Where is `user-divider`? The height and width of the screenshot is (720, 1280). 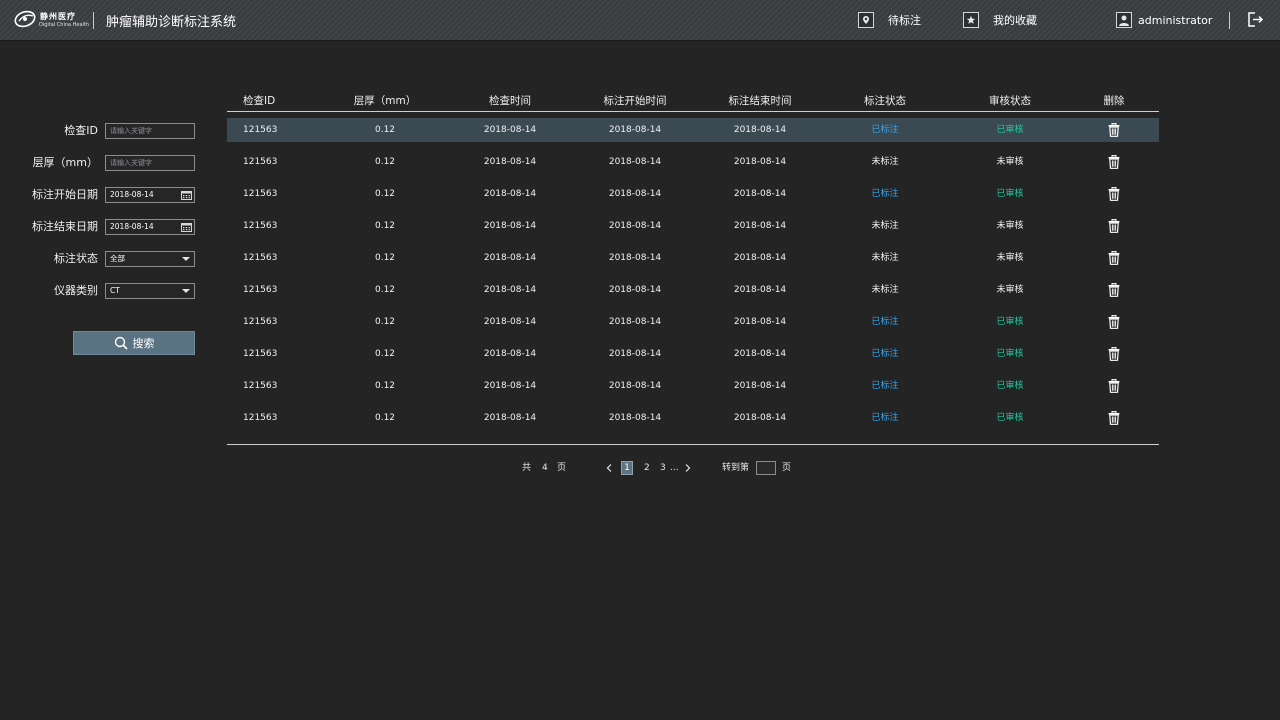
user-divider is located at coordinates (1229, 20).